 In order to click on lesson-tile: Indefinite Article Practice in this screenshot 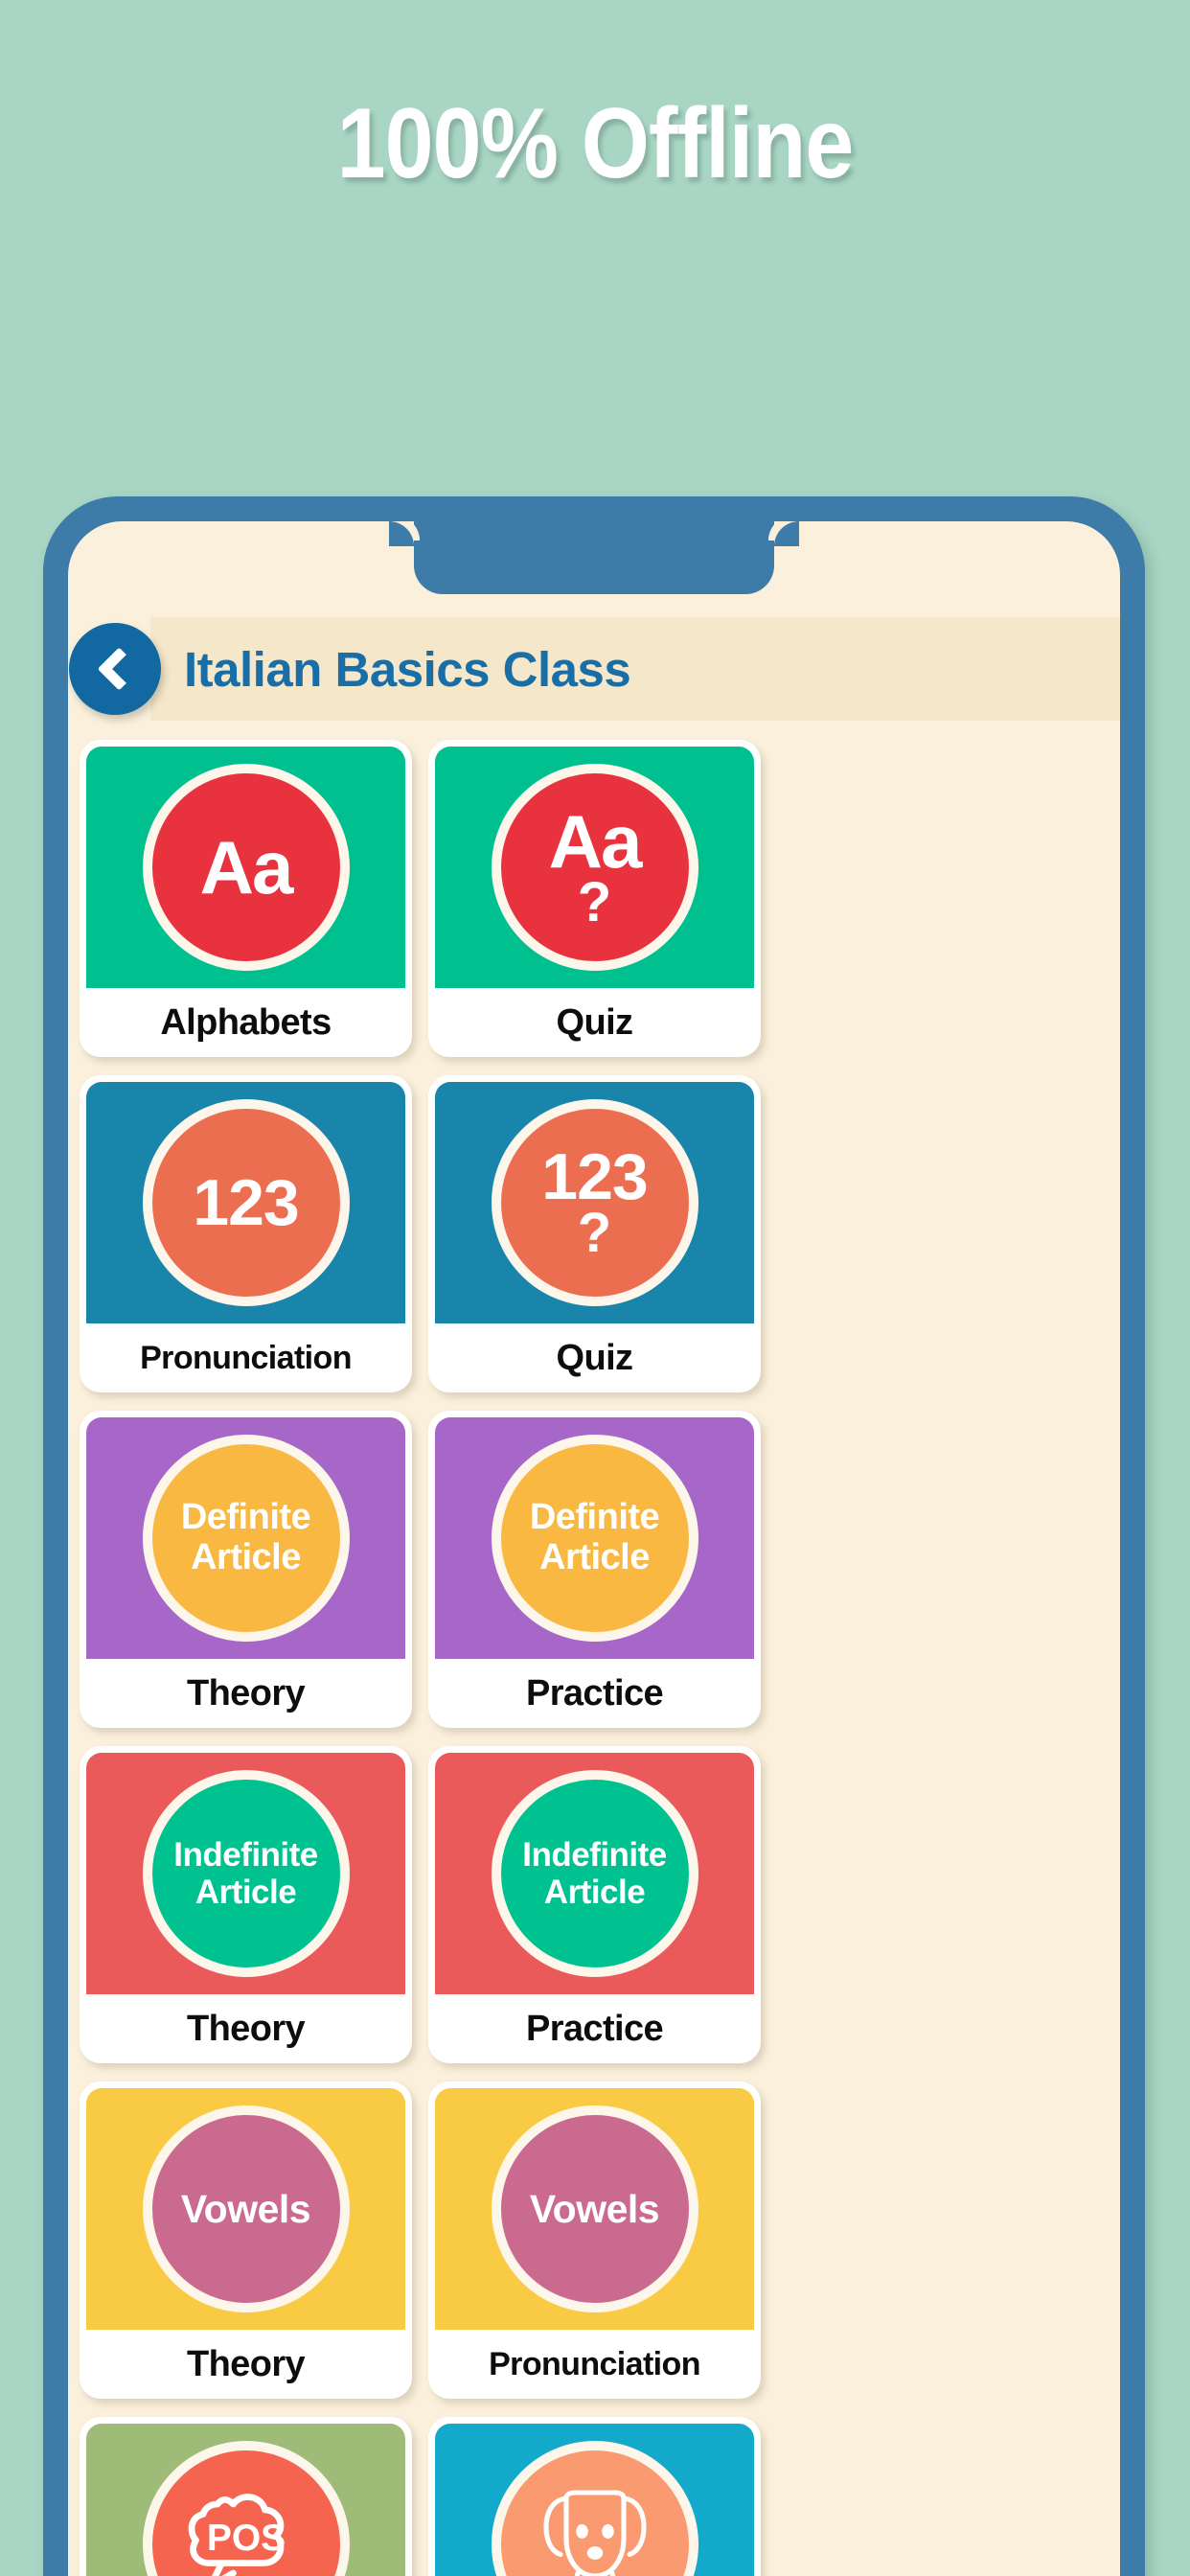, I will do `click(594, 1904)`.